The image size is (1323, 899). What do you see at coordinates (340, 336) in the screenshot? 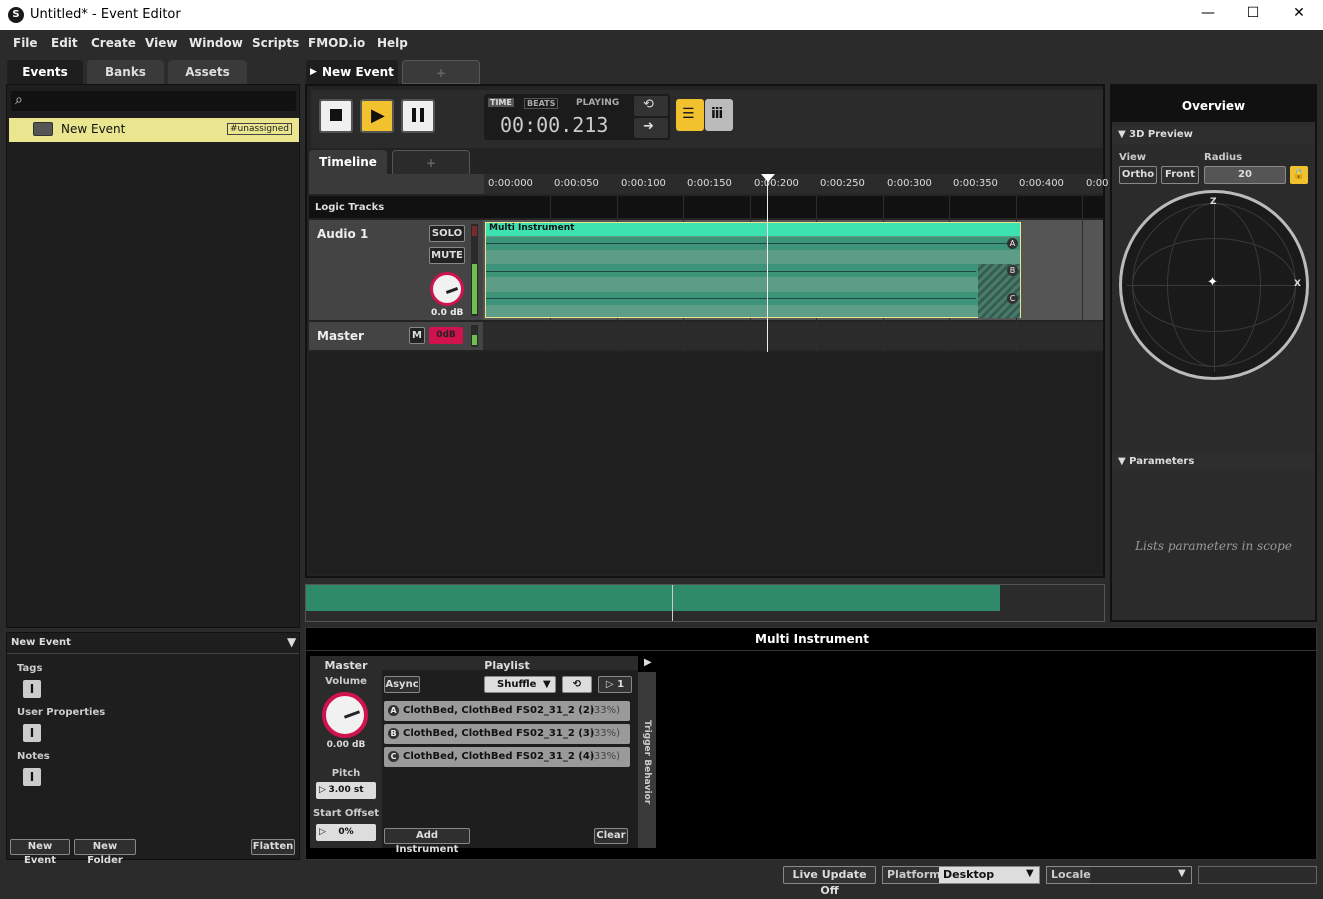
I see `master-track-name: Master` at bounding box center [340, 336].